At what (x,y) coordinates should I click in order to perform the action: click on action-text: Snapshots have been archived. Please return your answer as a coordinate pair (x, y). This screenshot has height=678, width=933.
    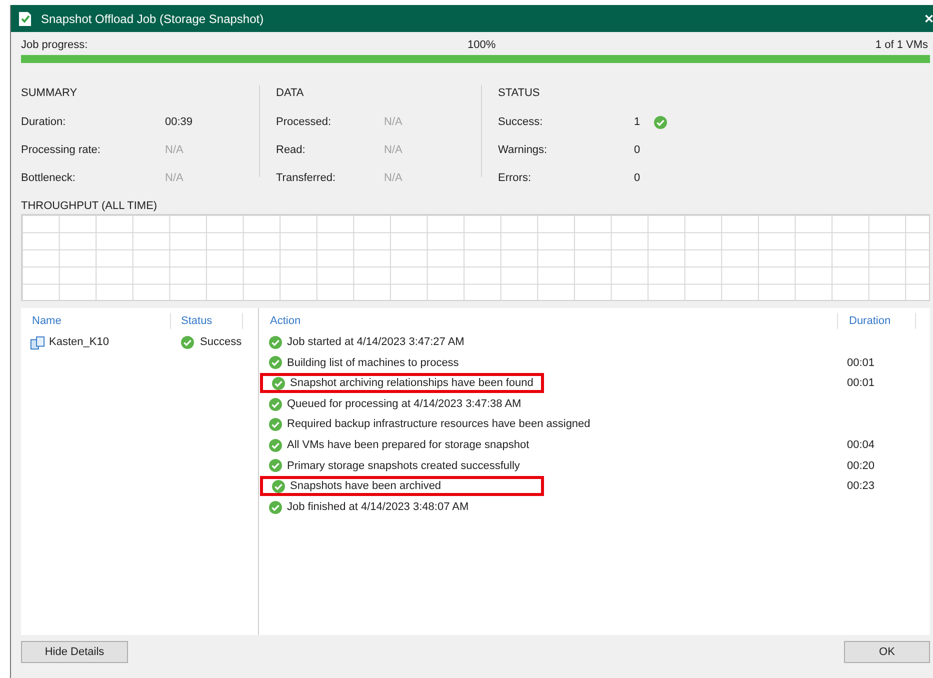
    Looking at the image, I should click on (366, 486).